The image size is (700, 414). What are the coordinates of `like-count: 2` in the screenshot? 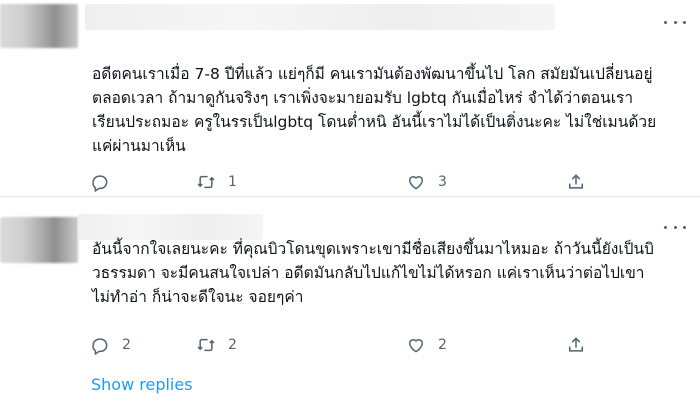 It's located at (442, 345).